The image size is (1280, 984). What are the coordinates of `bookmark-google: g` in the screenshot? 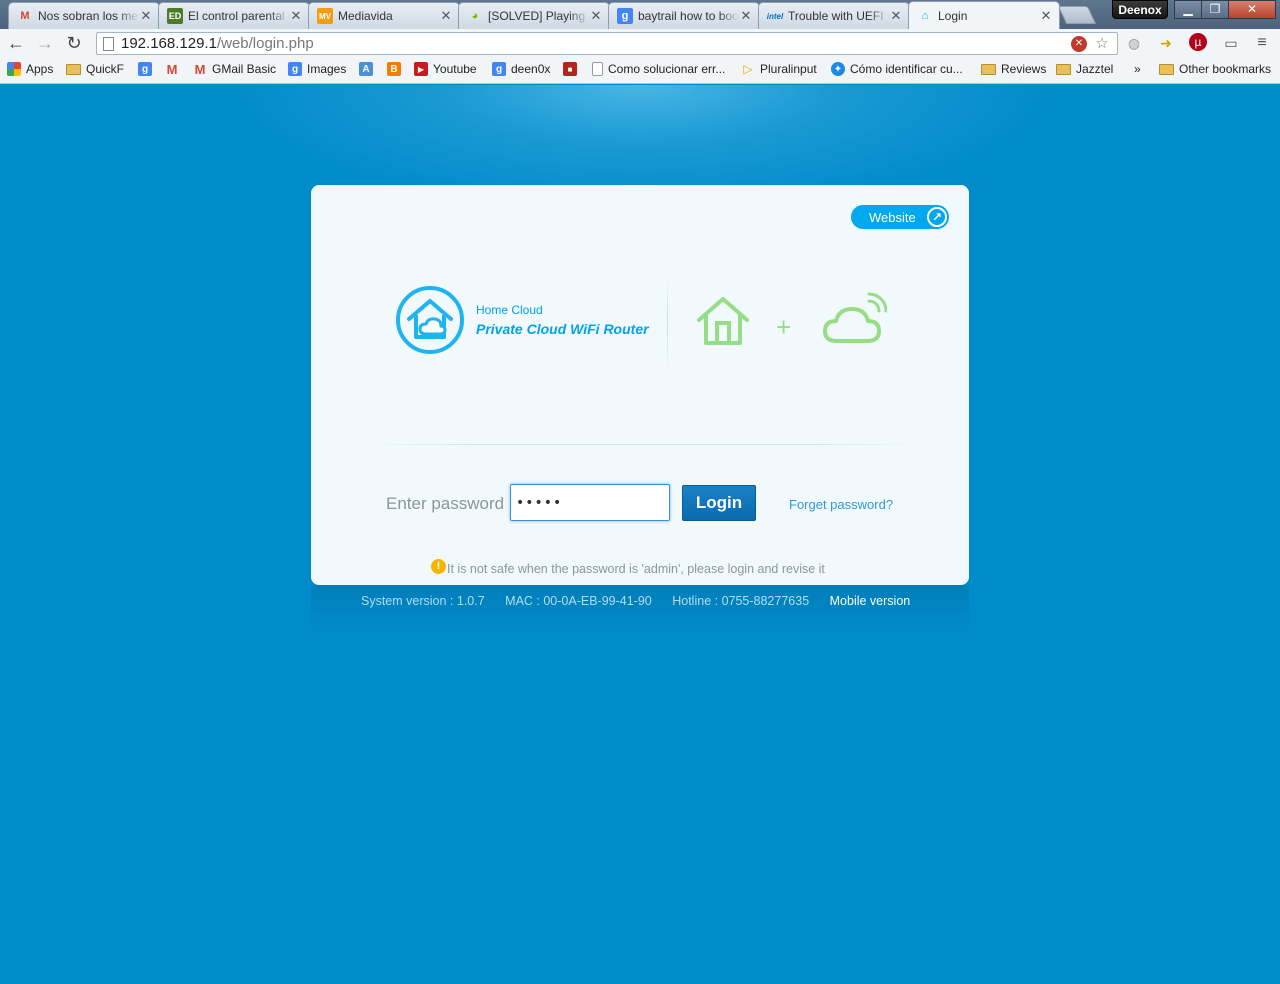 It's located at (147, 69).